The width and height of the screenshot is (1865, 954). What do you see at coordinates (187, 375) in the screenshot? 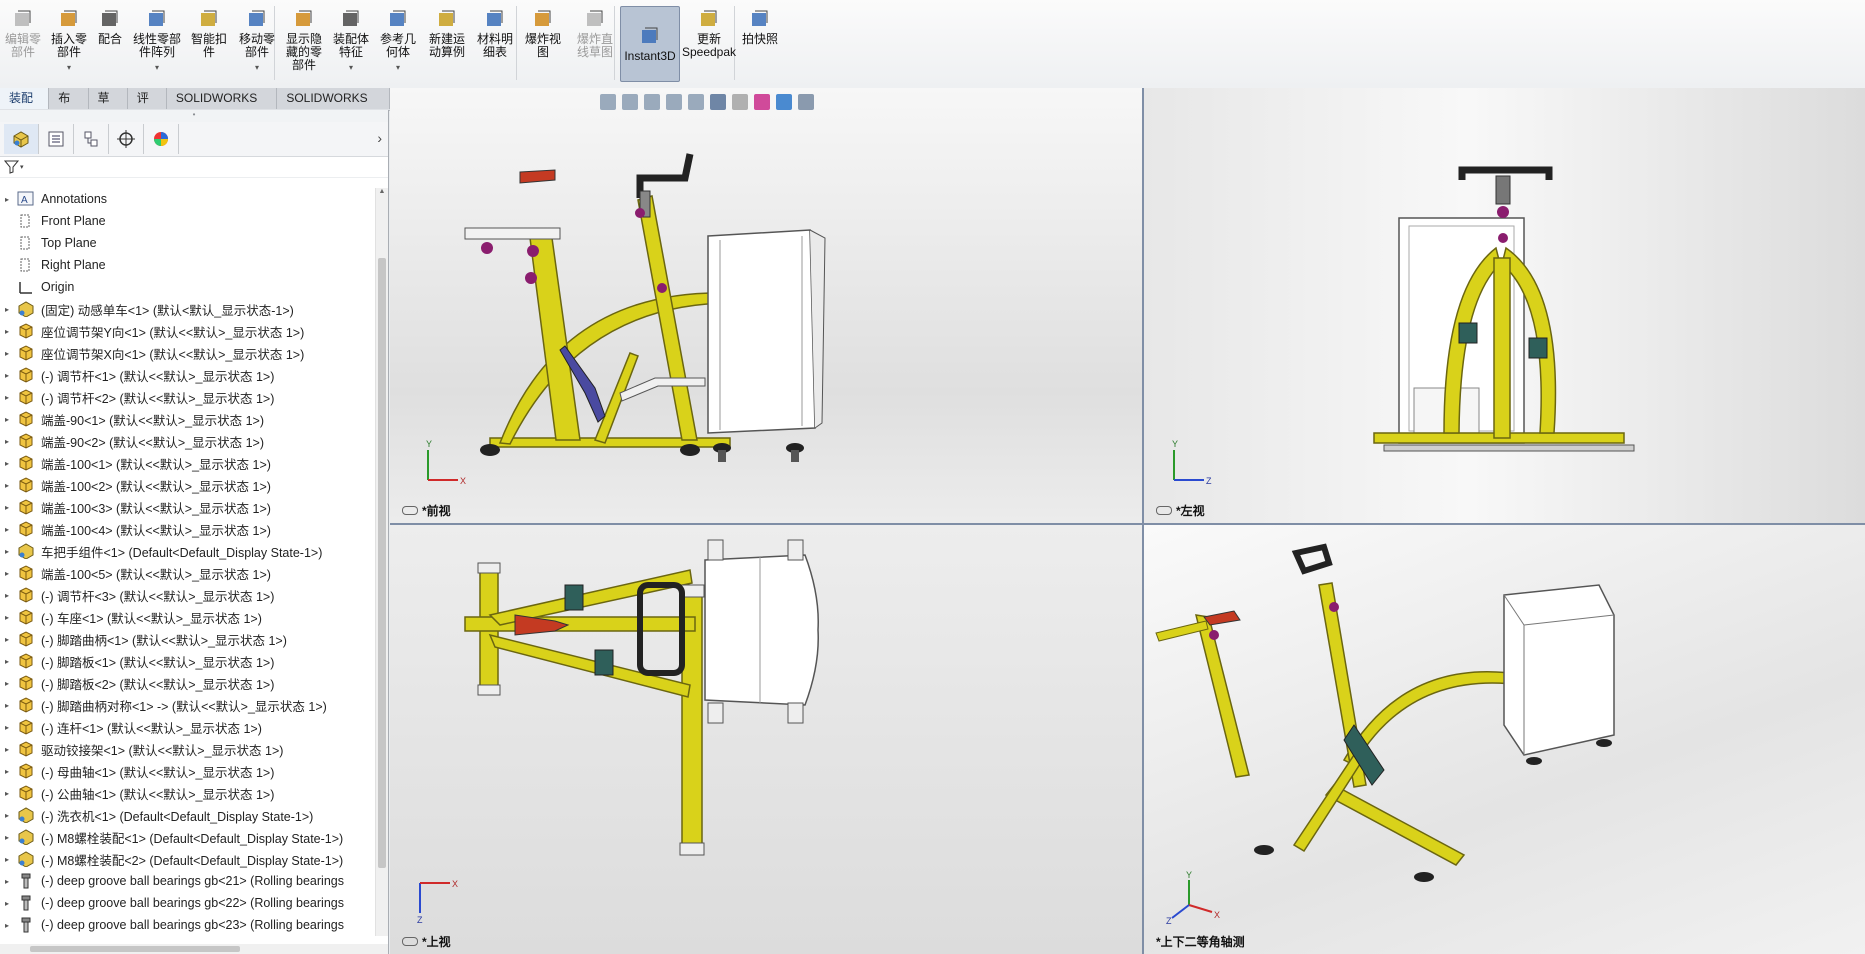
I see `tree-item: ▸ (-) 调节杆<1> (默认<<默认>_显示状态 1>)` at bounding box center [187, 375].